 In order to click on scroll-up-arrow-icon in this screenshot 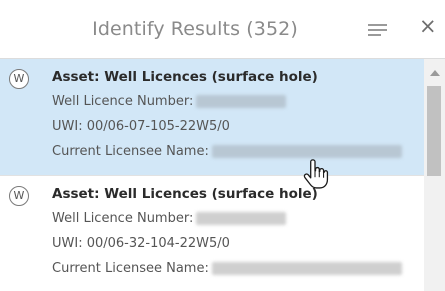, I will do `click(435, 73)`.